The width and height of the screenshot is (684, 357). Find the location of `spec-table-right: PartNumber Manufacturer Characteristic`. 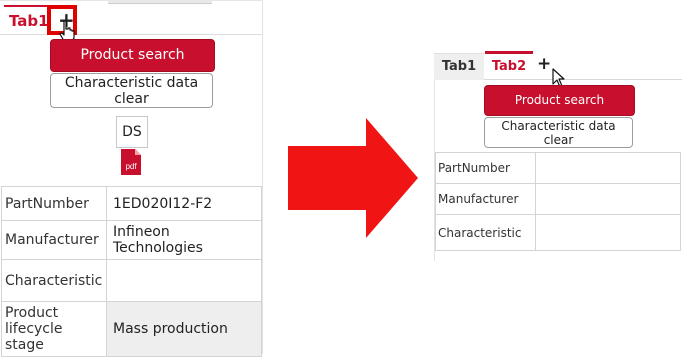

spec-table-right: PartNumber Manufacturer Characteristic is located at coordinates (558, 201).